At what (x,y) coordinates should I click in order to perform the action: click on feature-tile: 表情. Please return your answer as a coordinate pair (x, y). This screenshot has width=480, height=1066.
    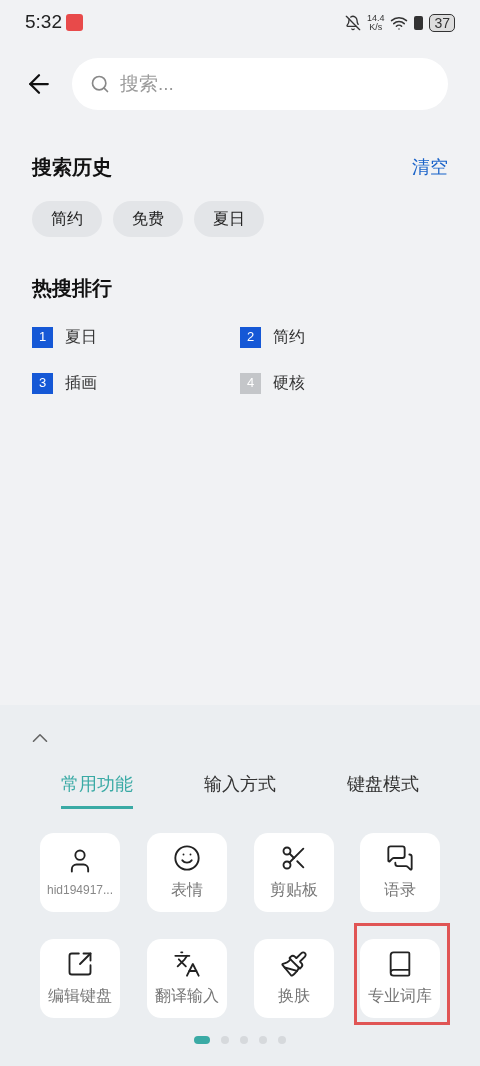
    Looking at the image, I should click on (186, 872).